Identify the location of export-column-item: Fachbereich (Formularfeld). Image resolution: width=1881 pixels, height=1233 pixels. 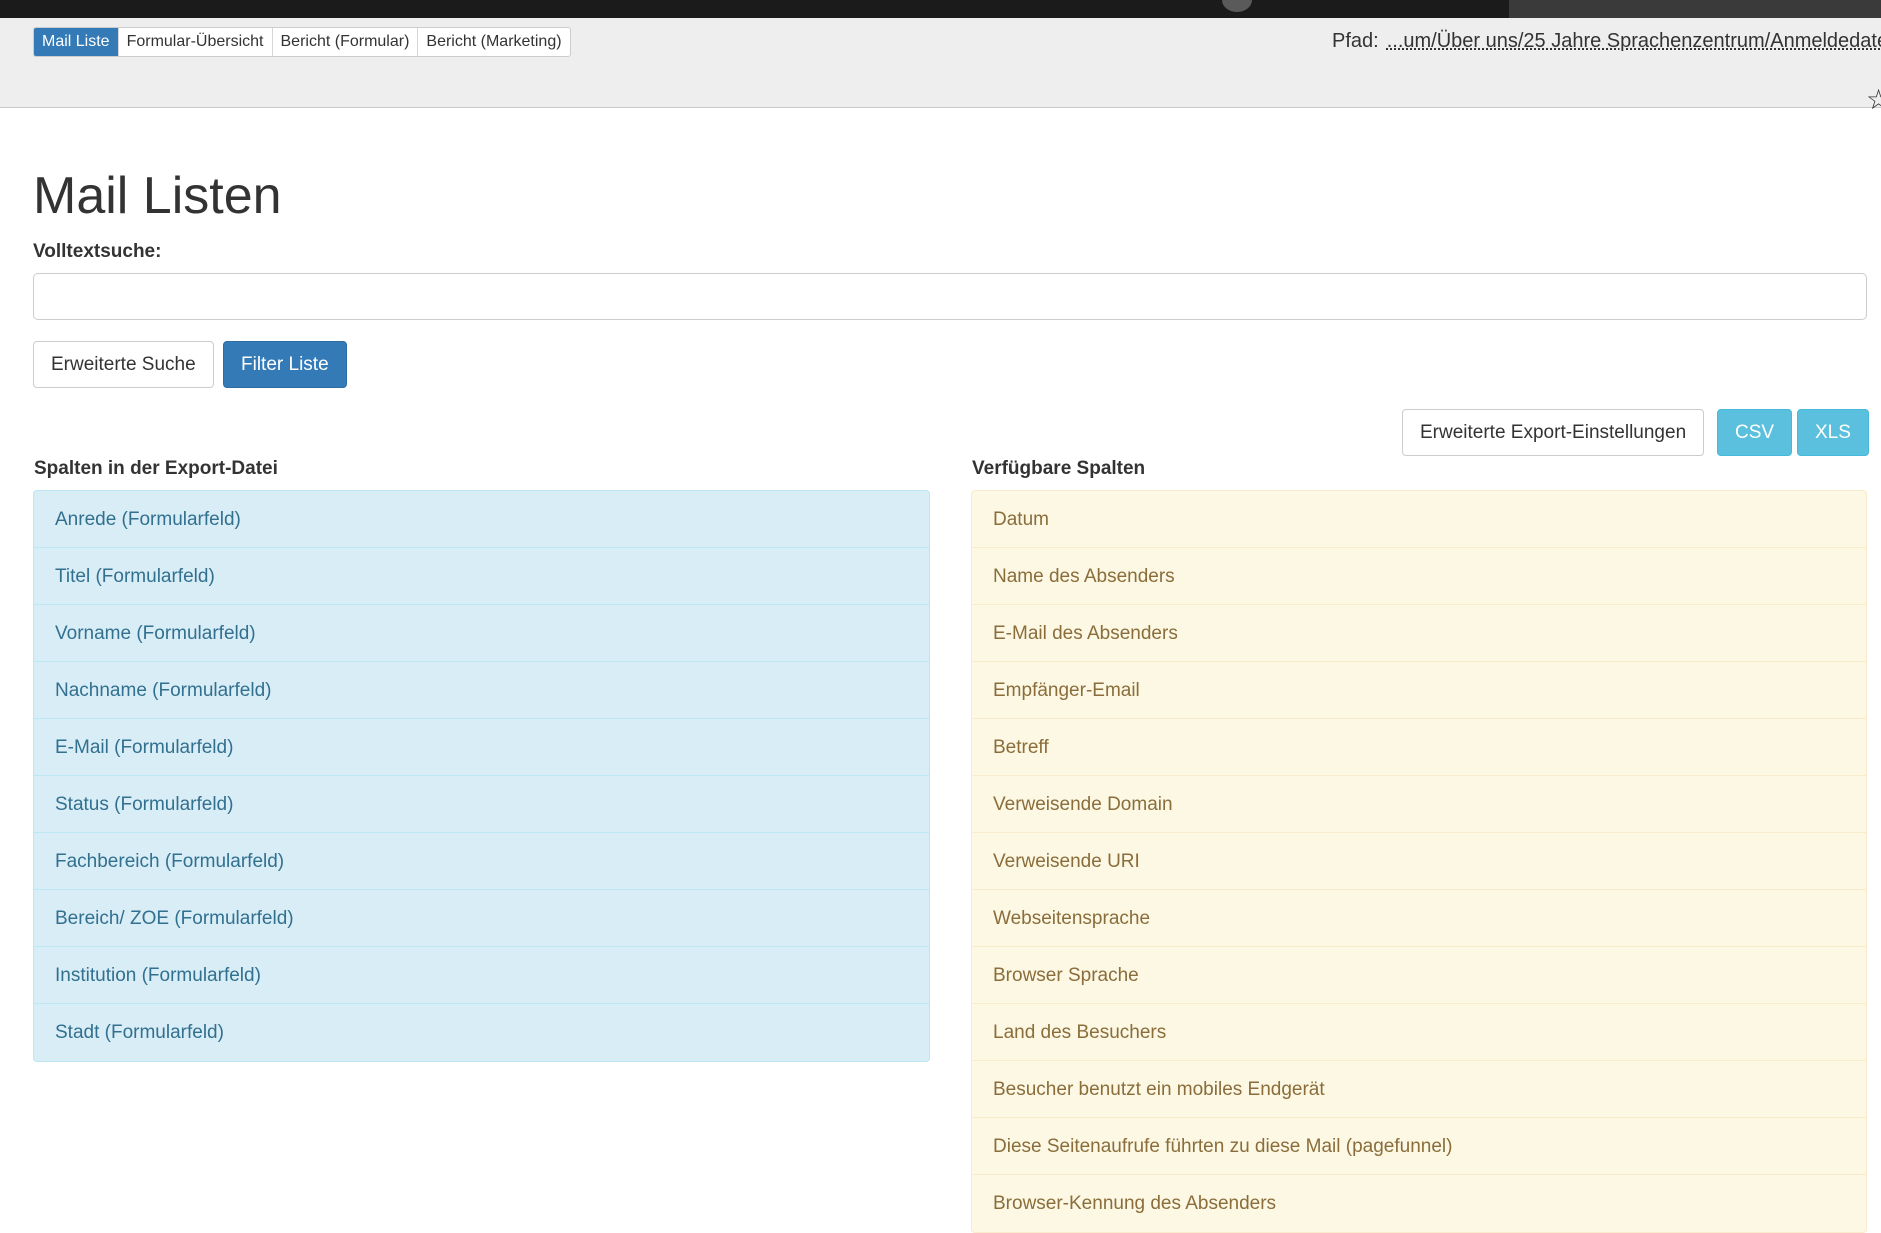
(481, 861).